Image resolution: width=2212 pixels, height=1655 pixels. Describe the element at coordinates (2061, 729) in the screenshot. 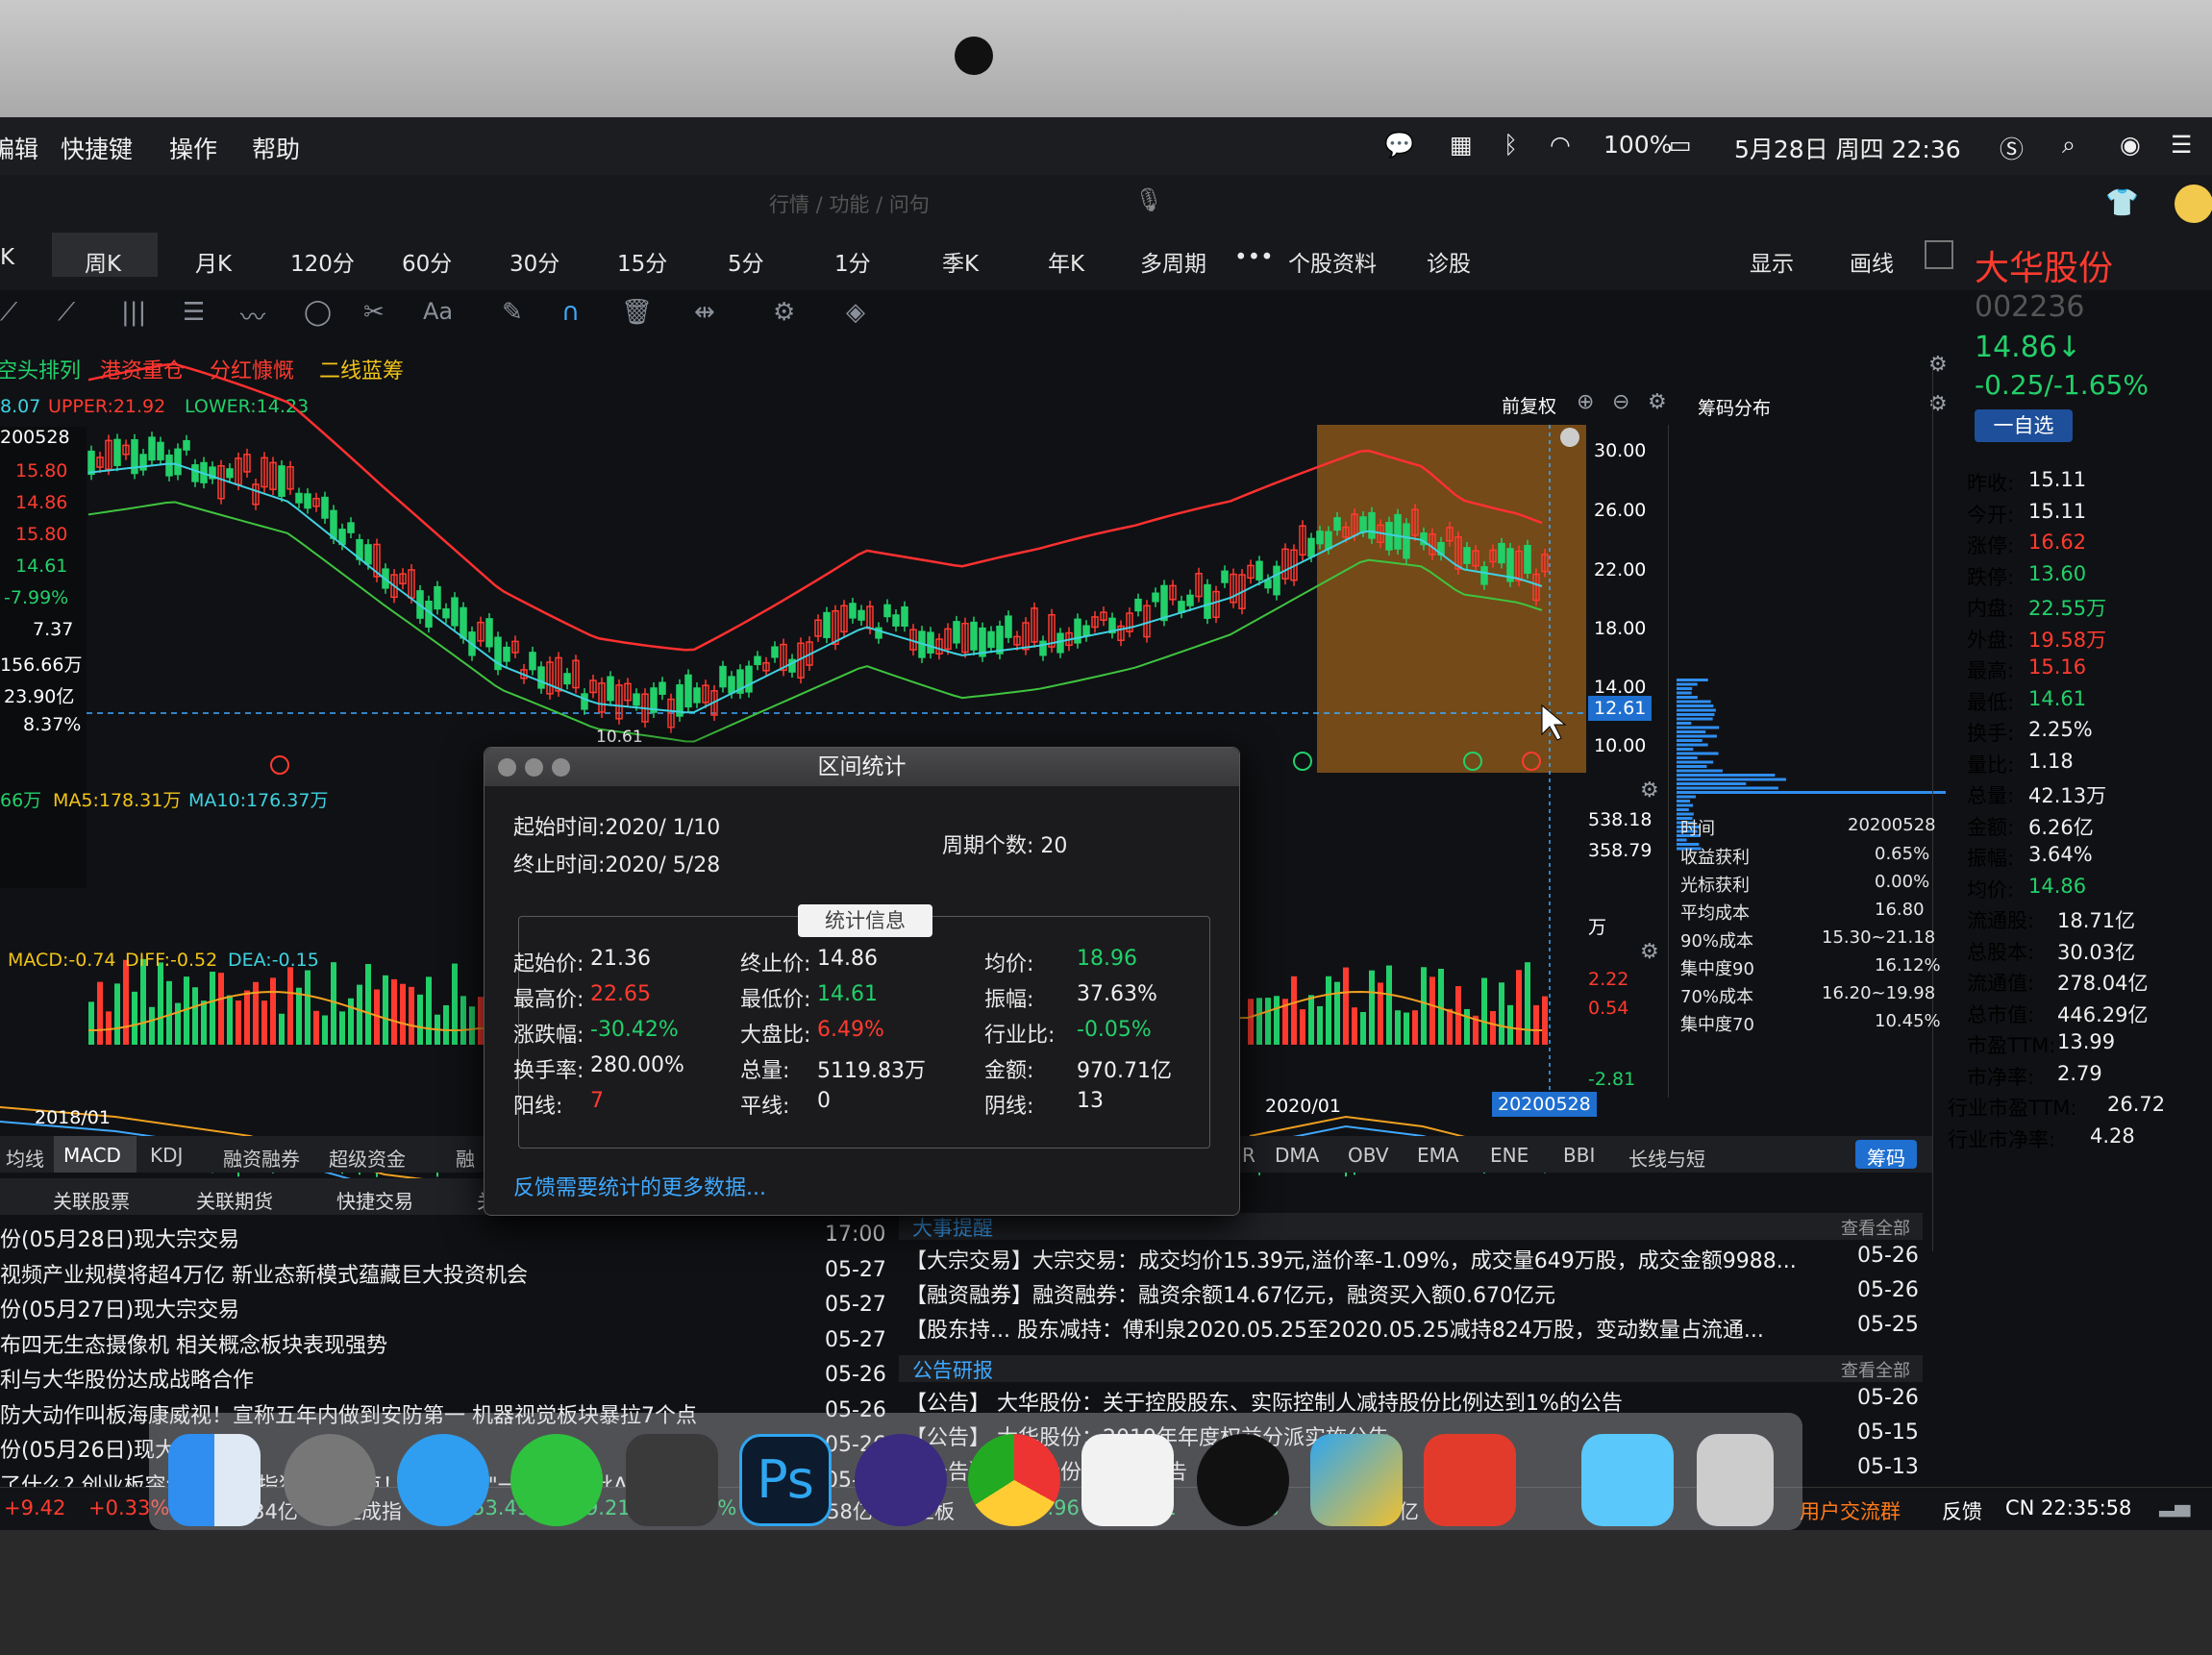

I see `quote-value: 2.25%` at that location.